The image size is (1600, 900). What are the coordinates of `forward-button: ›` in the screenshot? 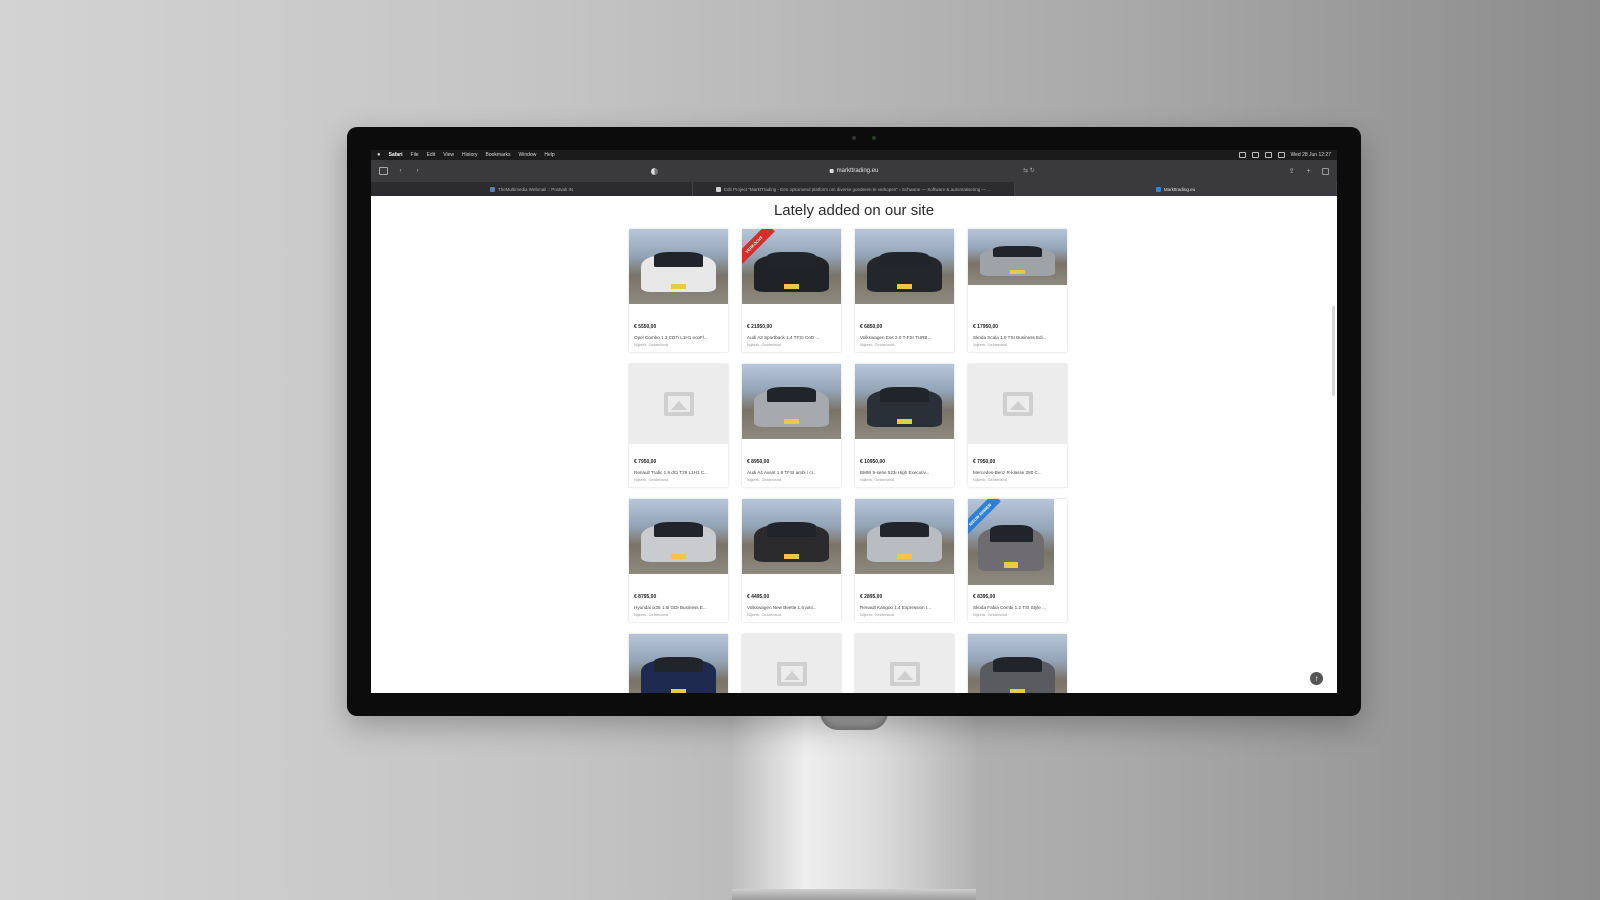 It's located at (417, 171).